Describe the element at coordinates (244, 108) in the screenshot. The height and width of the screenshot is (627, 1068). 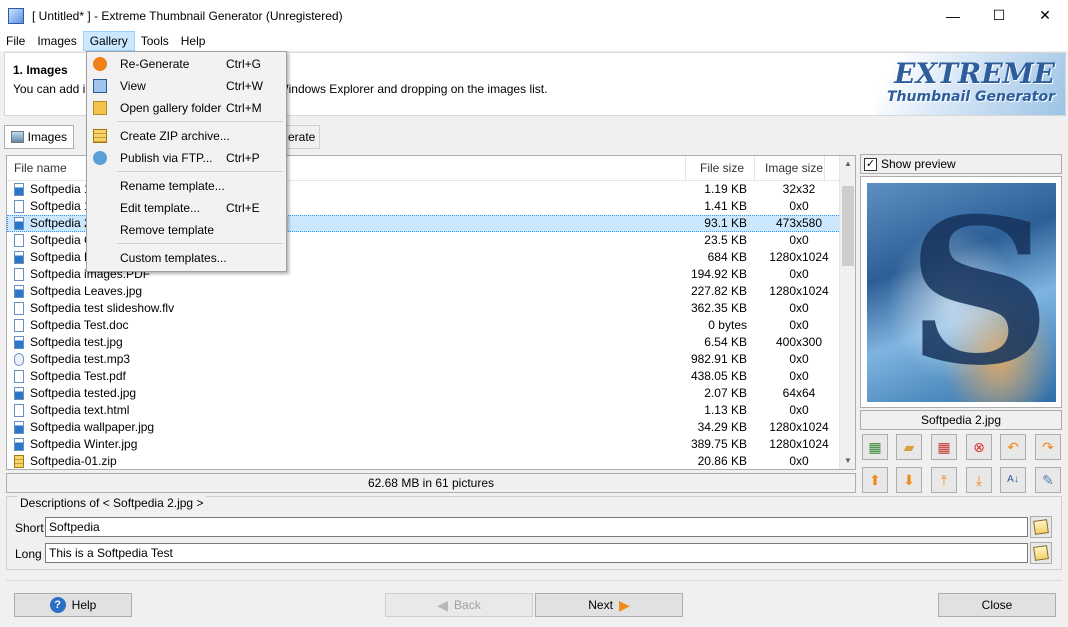
I see `open-folder-shortcut: Ctrl+M` at that location.